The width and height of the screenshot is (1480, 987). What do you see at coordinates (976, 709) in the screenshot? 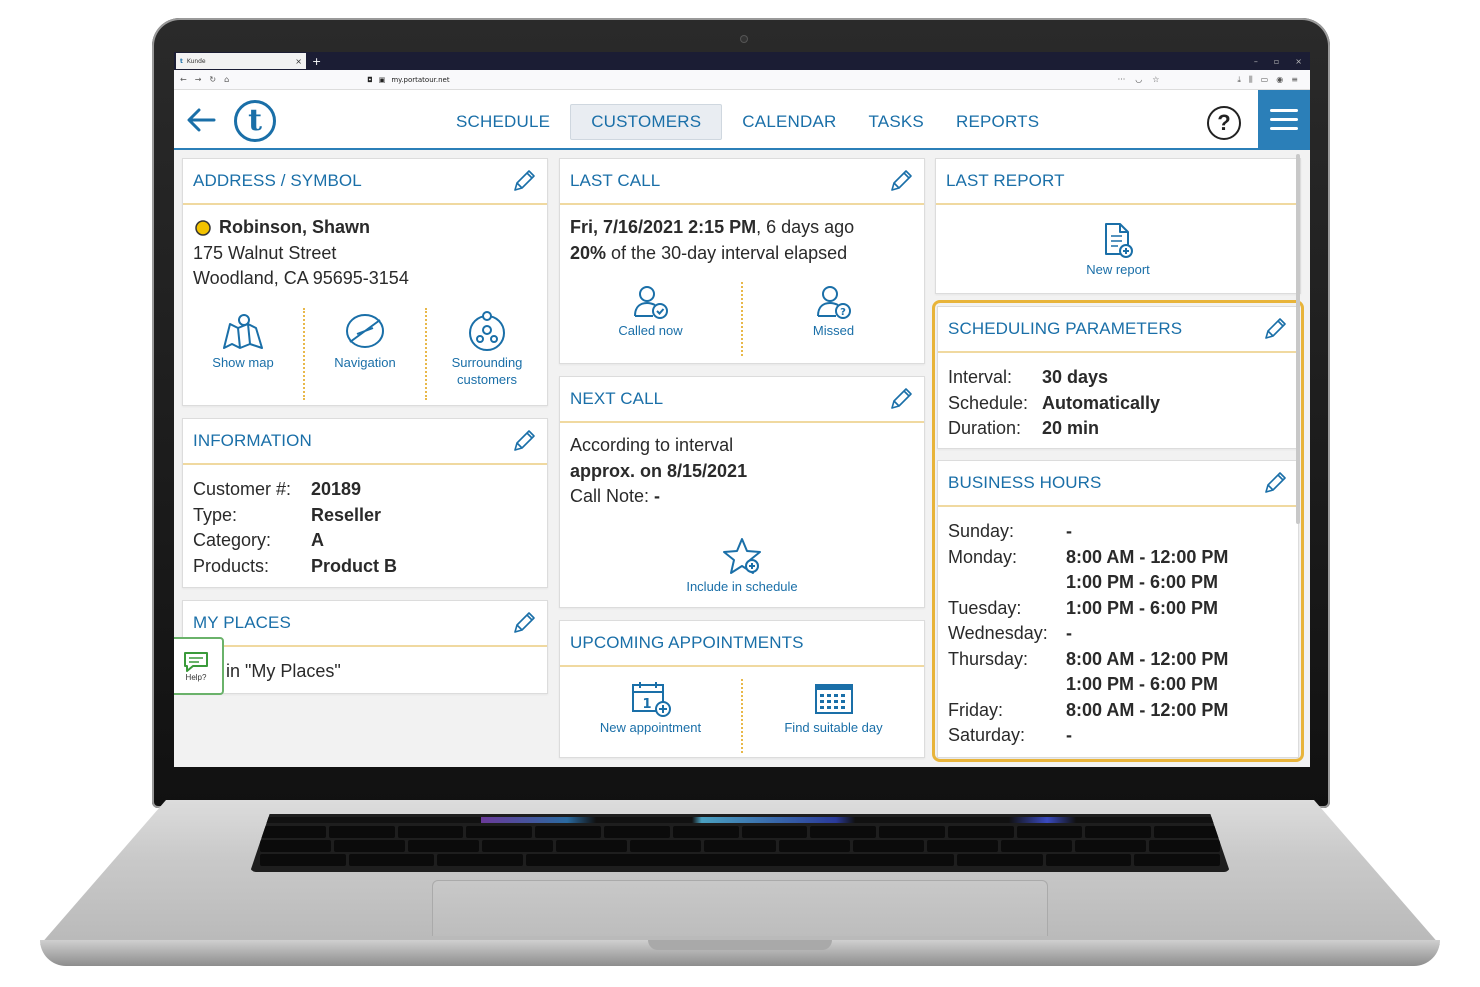
I see `day-label: Friday:` at bounding box center [976, 709].